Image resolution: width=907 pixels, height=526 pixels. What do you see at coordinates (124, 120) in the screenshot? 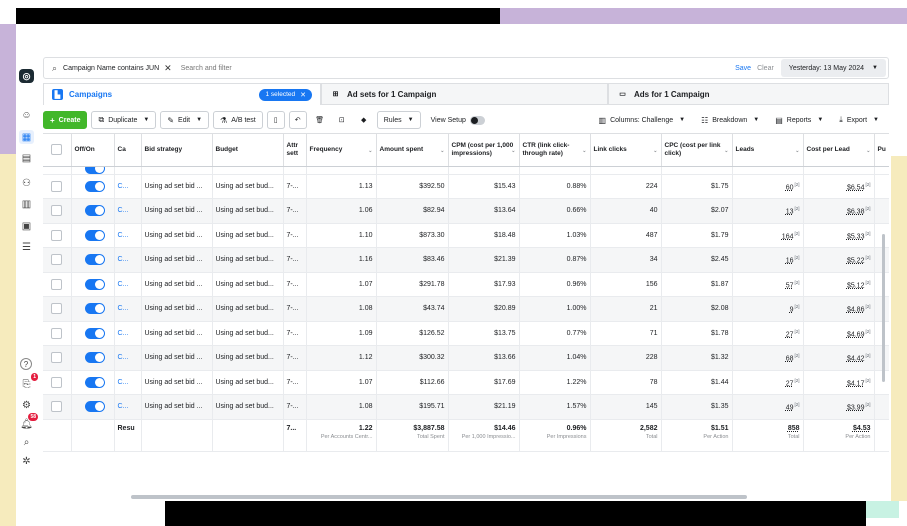
I see `duplicate-button: ⧉ Duplicate ▼` at bounding box center [124, 120].